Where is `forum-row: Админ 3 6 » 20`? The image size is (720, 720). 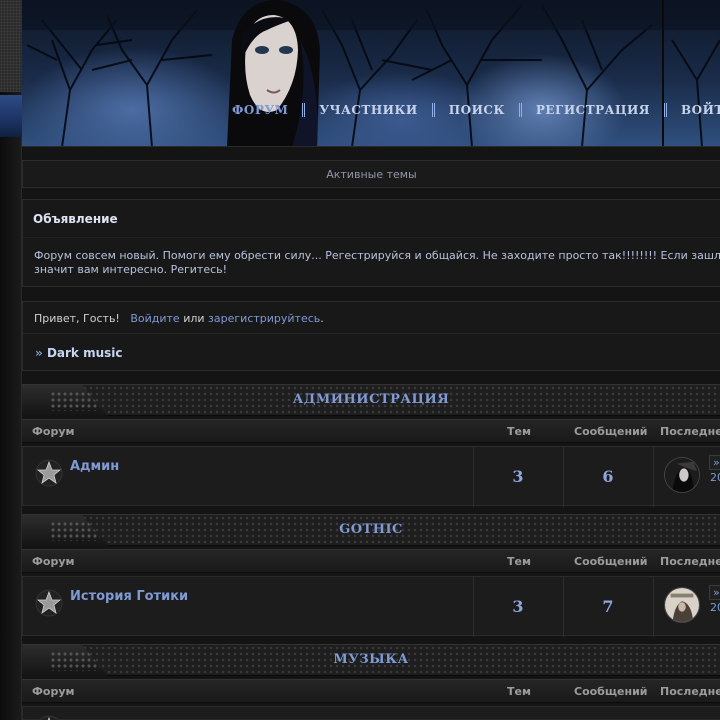 forum-row: Админ 3 6 » 20 is located at coordinates (371, 476).